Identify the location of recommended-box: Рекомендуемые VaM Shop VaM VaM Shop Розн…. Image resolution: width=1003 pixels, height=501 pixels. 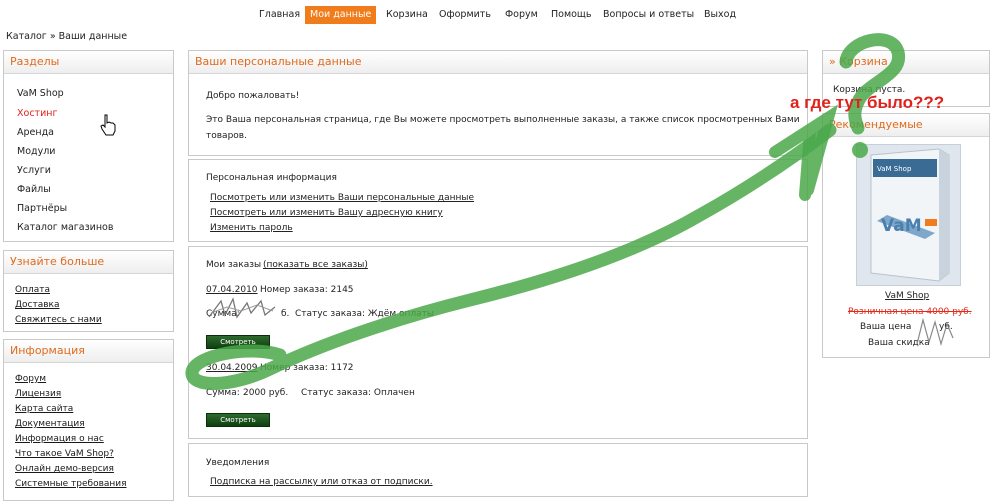
(906, 235).